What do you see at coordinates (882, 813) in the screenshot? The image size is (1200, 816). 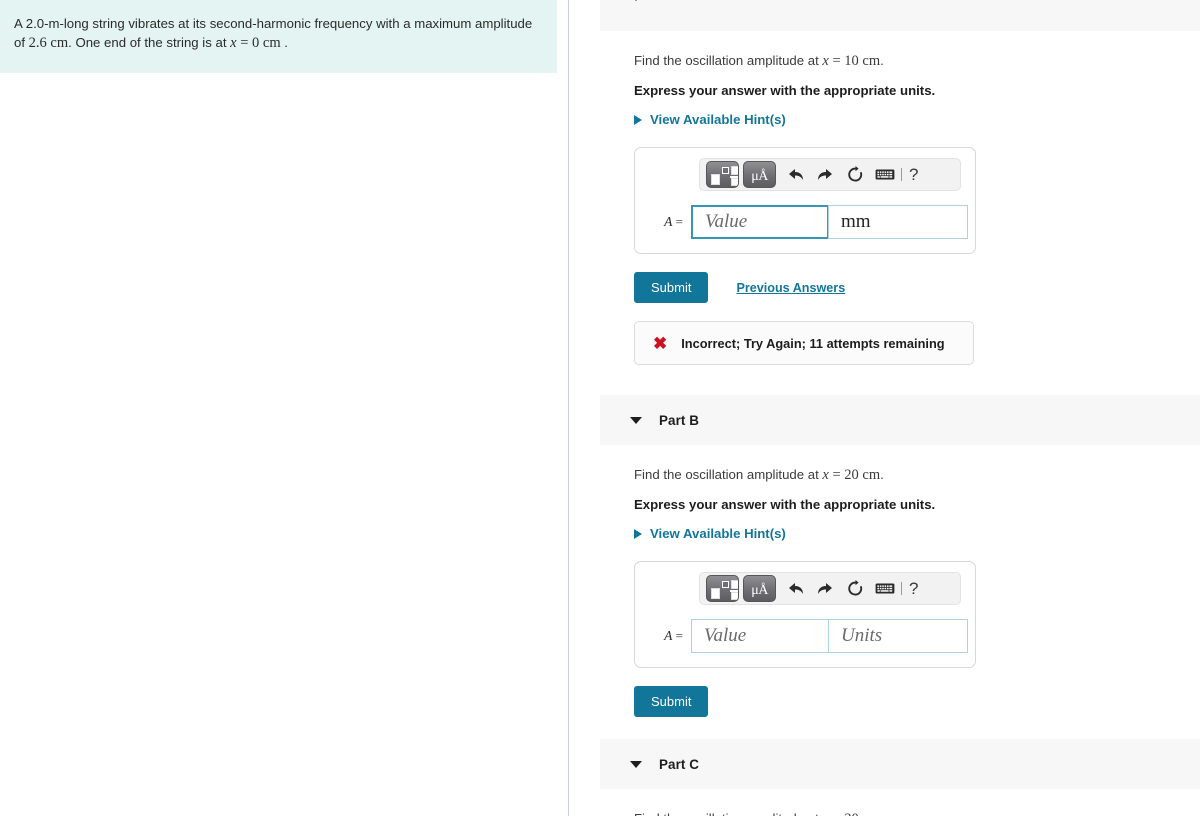 I see `part-c-question-end: .` at bounding box center [882, 813].